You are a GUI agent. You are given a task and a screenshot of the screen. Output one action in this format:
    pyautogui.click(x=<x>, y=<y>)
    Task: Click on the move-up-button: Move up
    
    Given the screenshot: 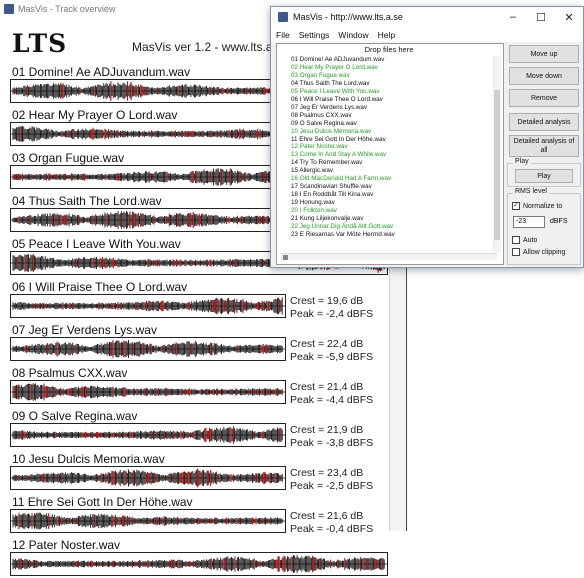 What is the action you would take?
    pyautogui.click(x=544, y=54)
    